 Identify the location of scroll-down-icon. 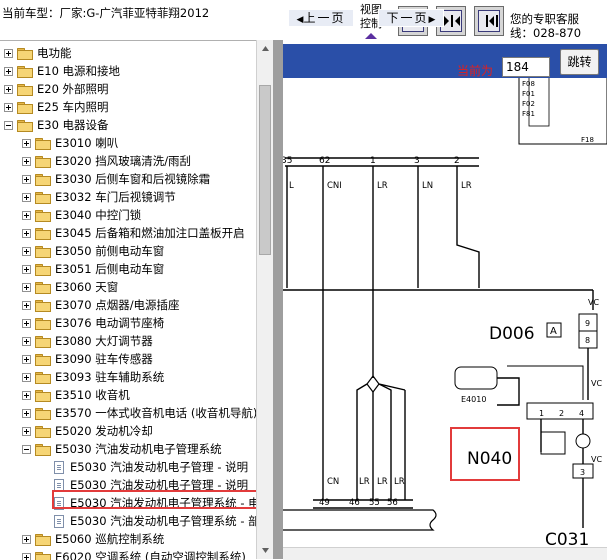
(265, 550).